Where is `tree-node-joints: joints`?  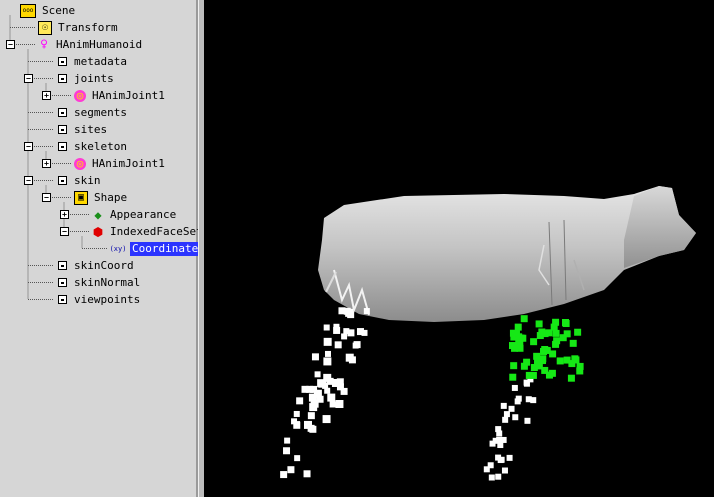
tree-node-joints: joints is located at coordinates (86, 78).